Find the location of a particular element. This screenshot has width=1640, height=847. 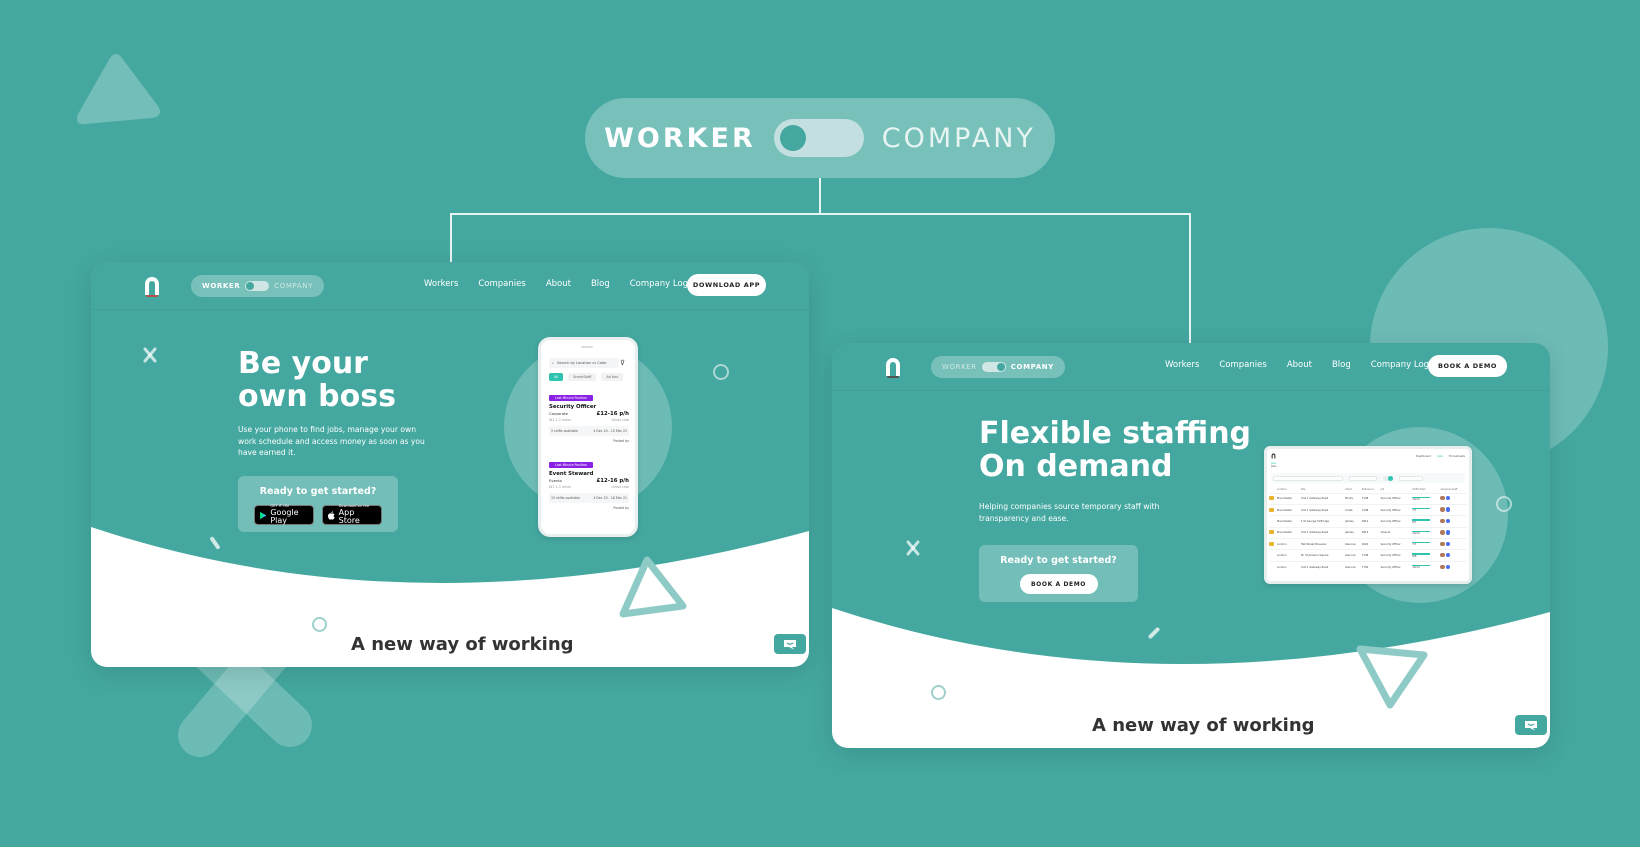

job-dates: 4 Dec 20 - 18 Mar 21 is located at coordinates (610, 498).